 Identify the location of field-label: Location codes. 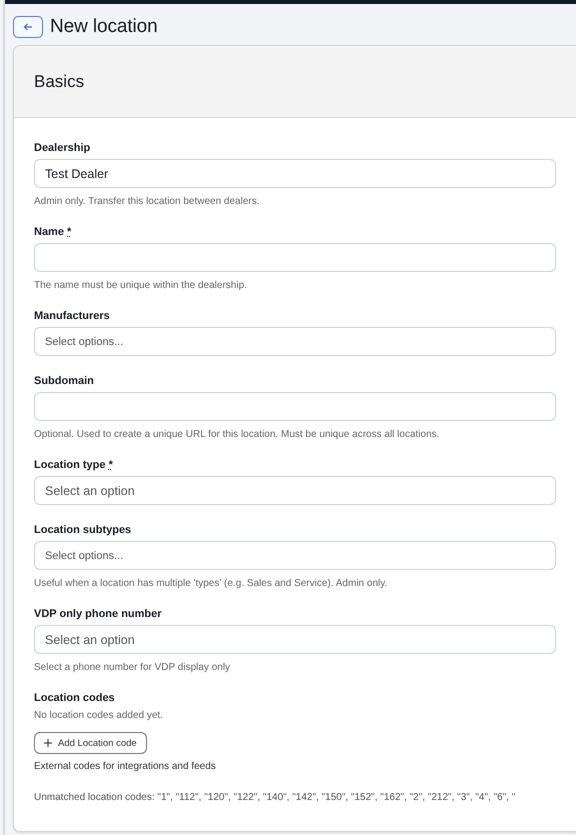
(75, 698).